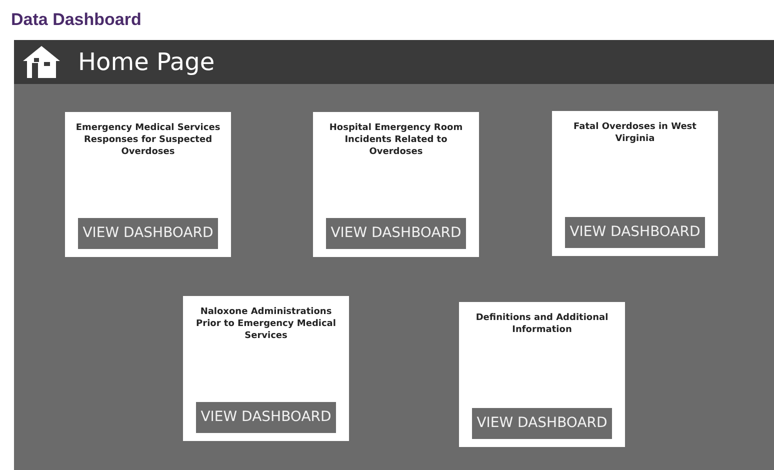 The width and height of the screenshot is (774, 470). Describe the element at coordinates (148, 140) in the screenshot. I see `card-title: Emergency Medical Services Responses for Suspected Overdoses` at that location.